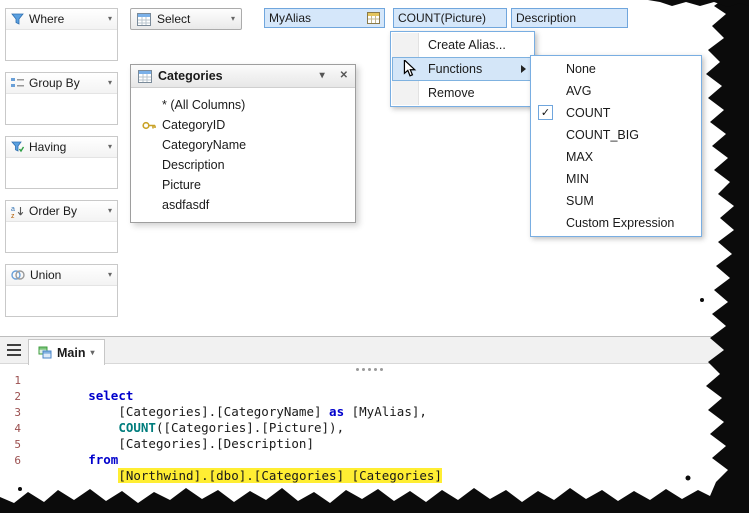 Image resolution: width=749 pixels, height=513 pixels. I want to click on order-by-drop-area, so click(61, 237).